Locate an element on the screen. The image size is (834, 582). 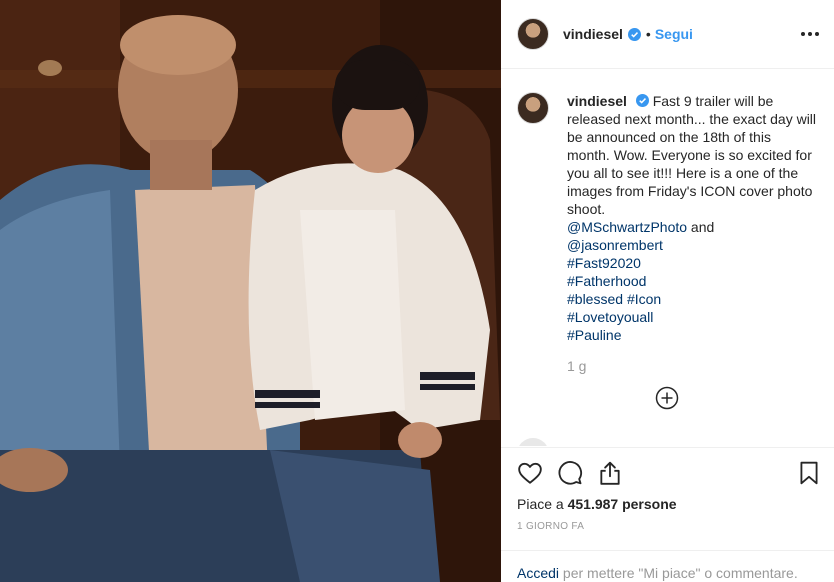
hashtag-link: #Fatherhood is located at coordinates (692, 281).